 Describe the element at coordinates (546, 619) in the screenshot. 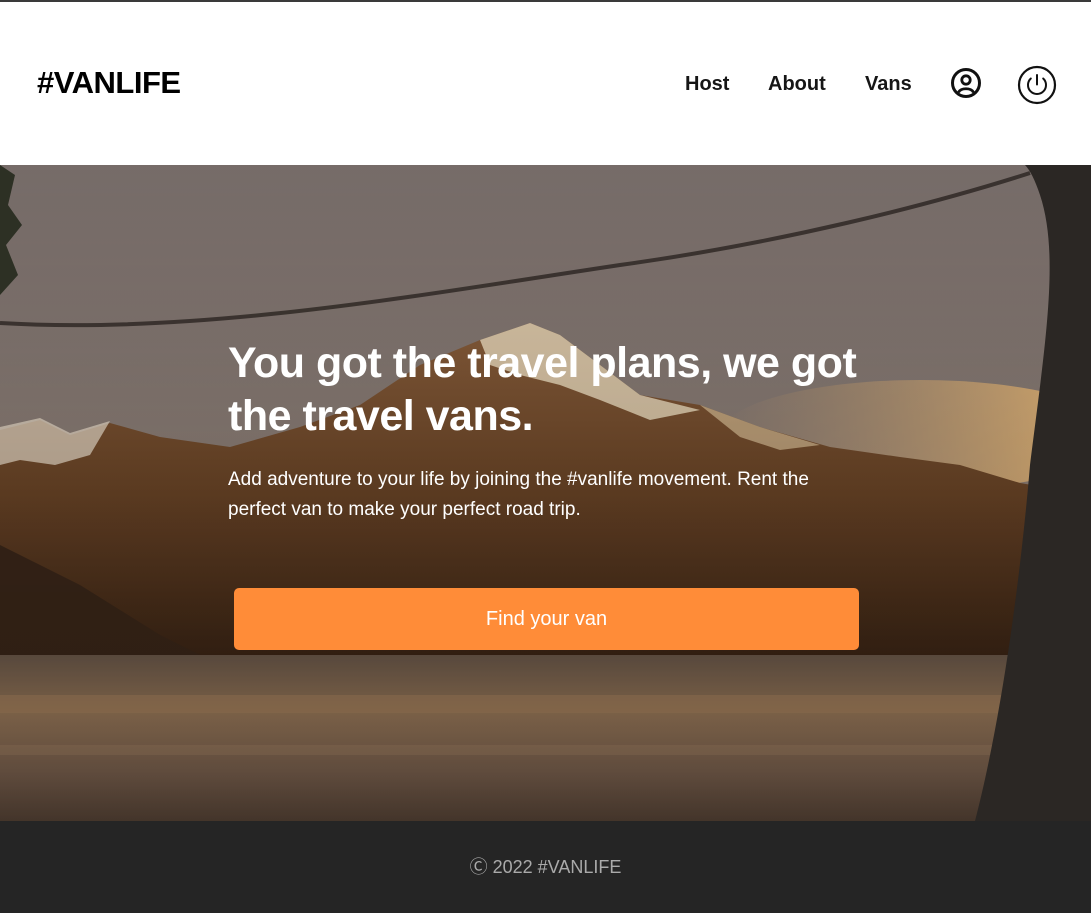

I see `find-your-van-button: Find your van` at that location.